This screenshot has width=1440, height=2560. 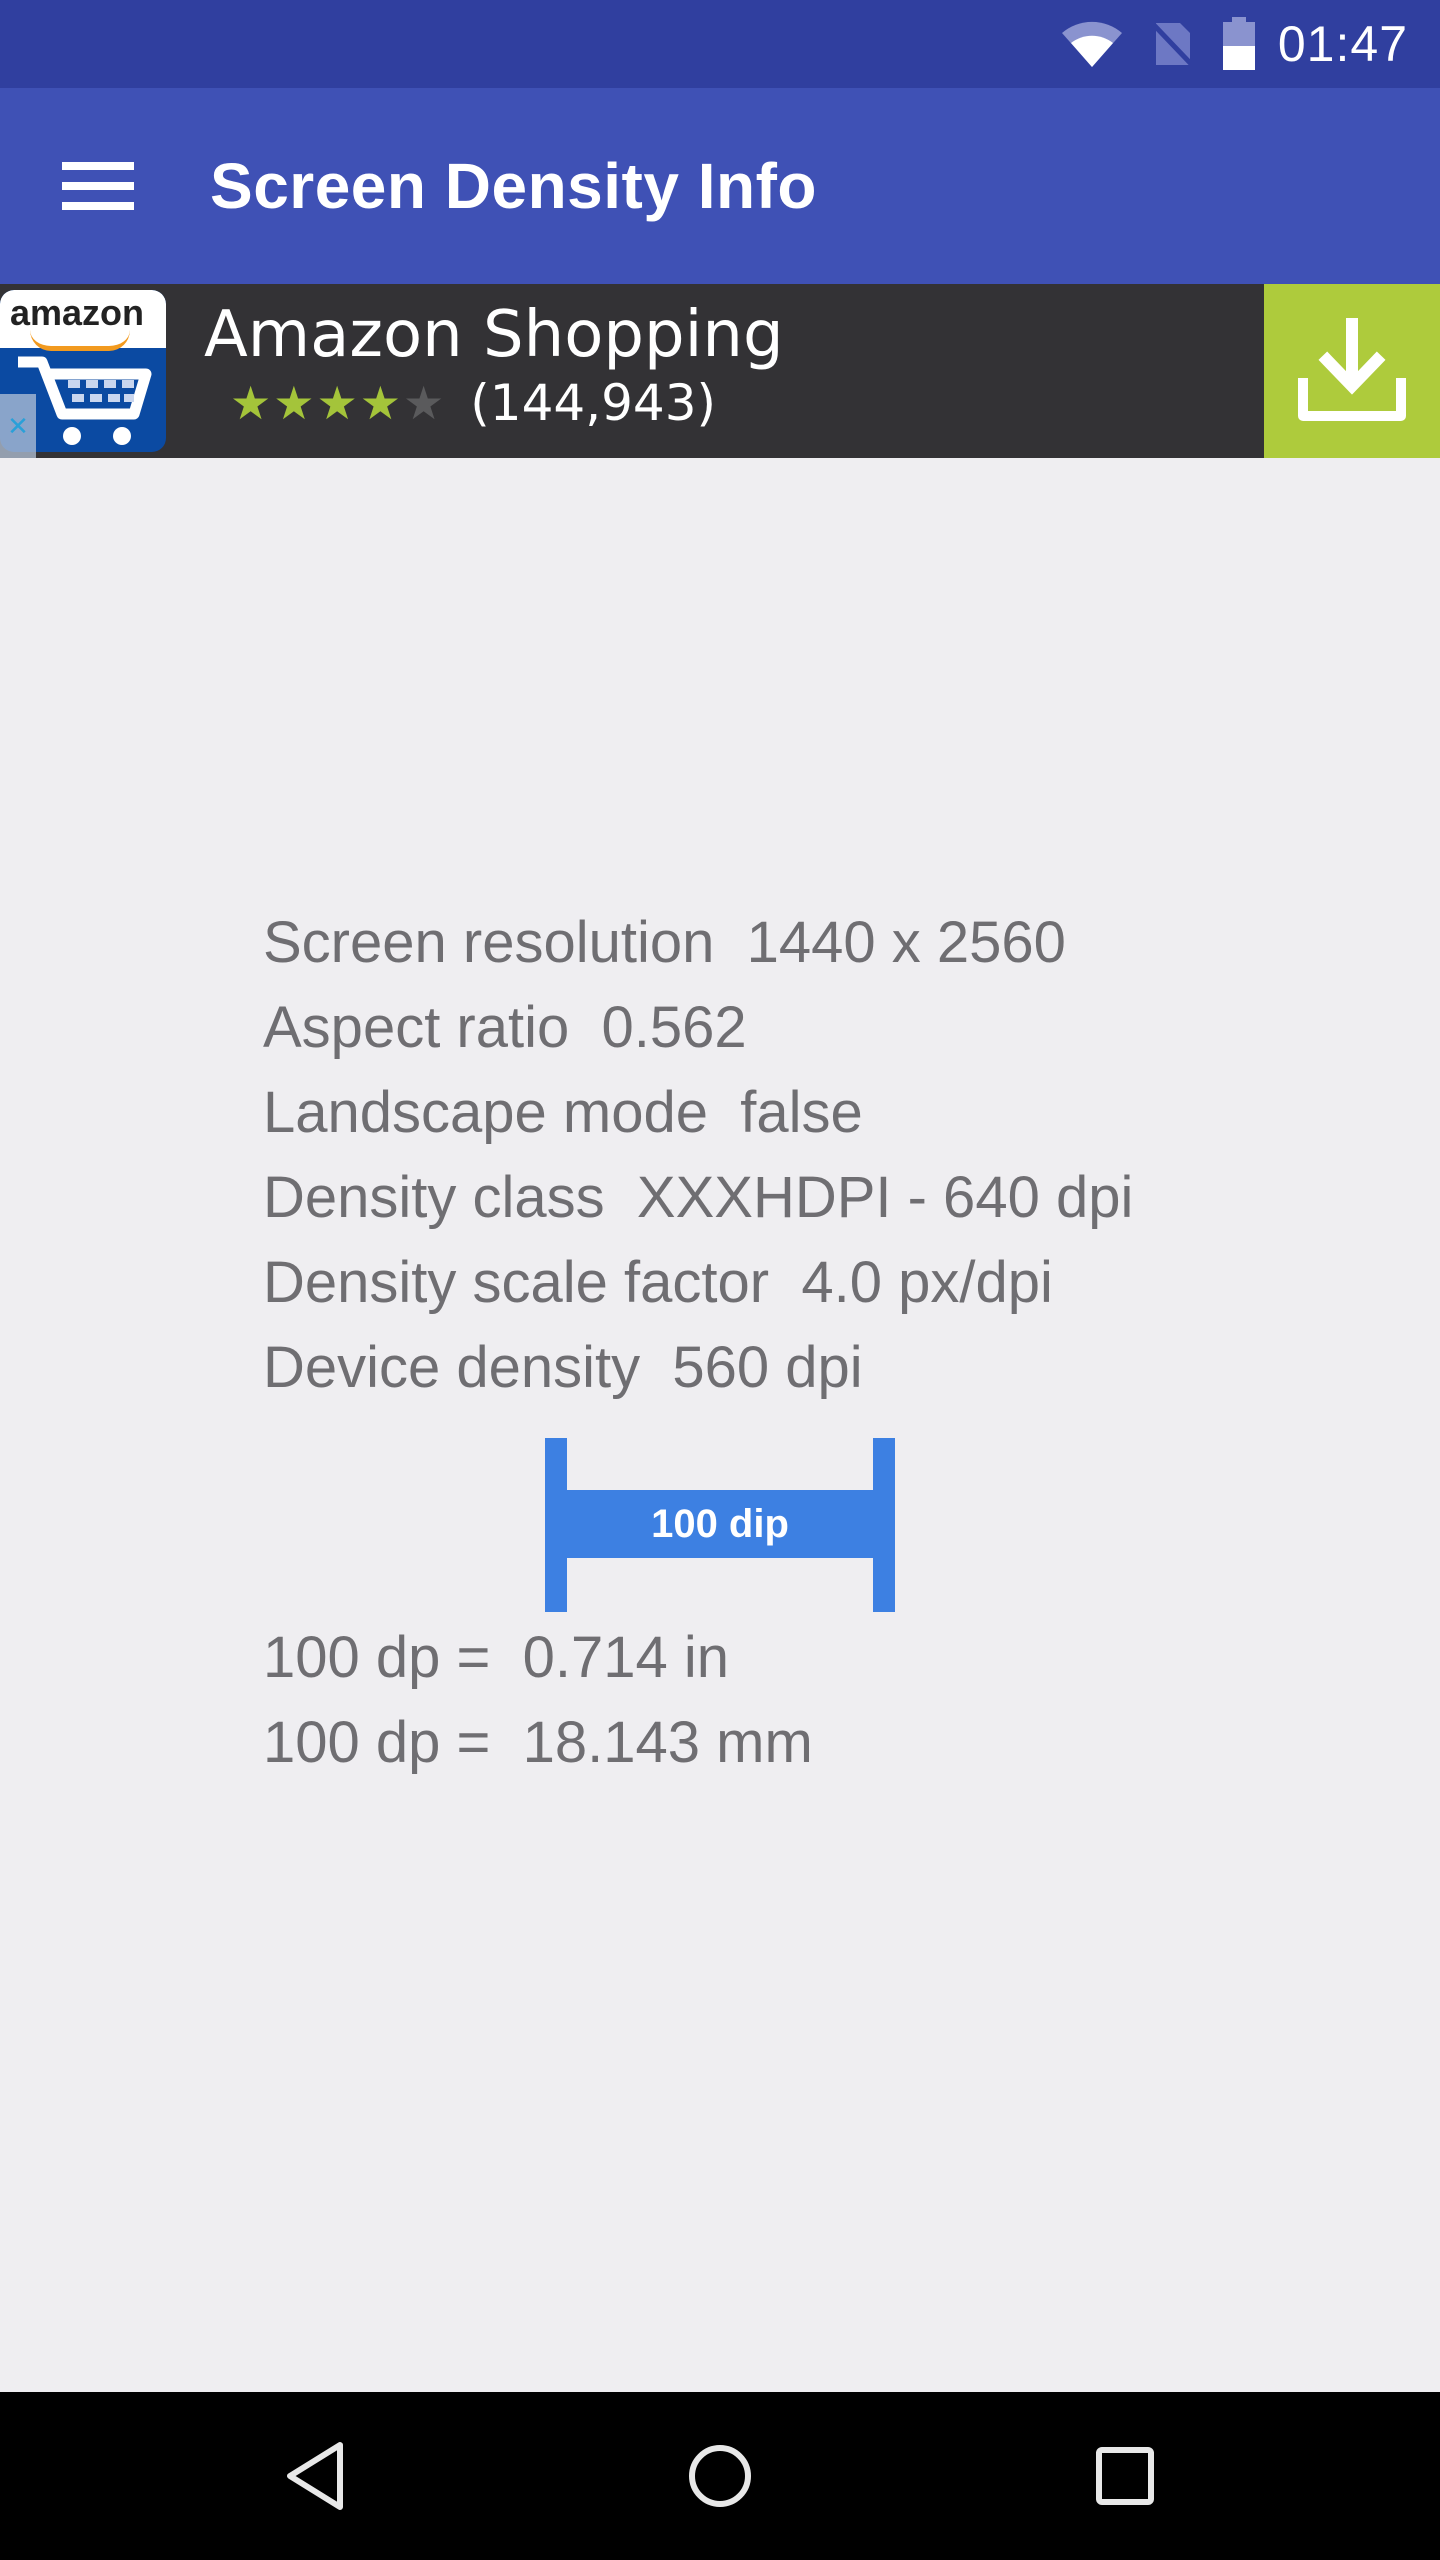 What do you see at coordinates (906, 942) in the screenshot?
I see `info-value: 1440 x 2560` at bounding box center [906, 942].